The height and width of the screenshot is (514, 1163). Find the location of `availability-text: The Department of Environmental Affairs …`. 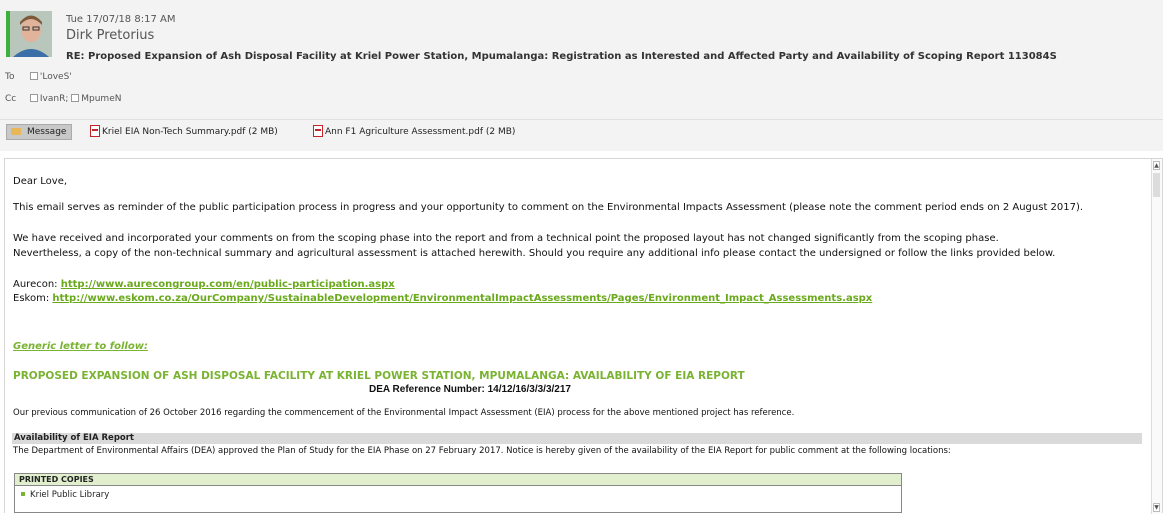

availability-text: The Department of Environmental Affairs … is located at coordinates (482, 451).